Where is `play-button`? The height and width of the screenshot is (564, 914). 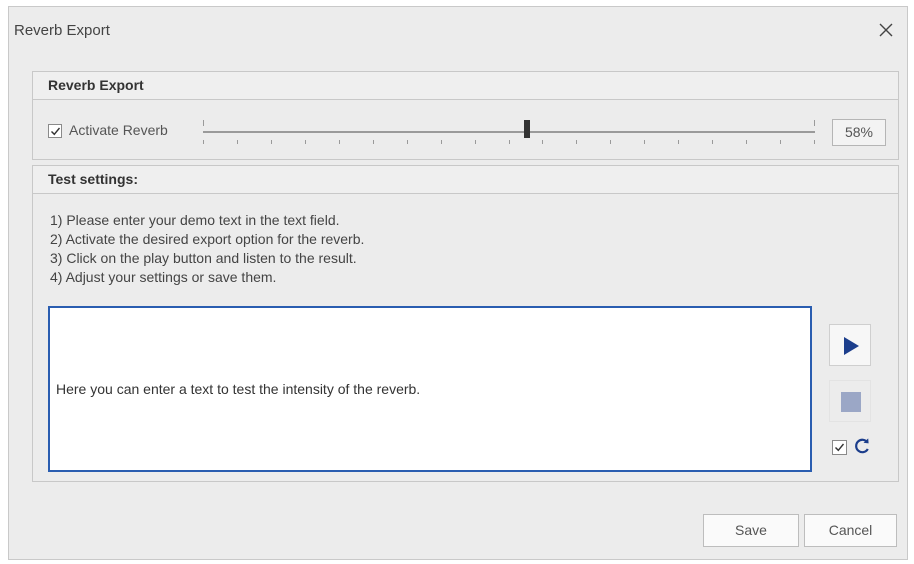
play-button is located at coordinates (850, 345).